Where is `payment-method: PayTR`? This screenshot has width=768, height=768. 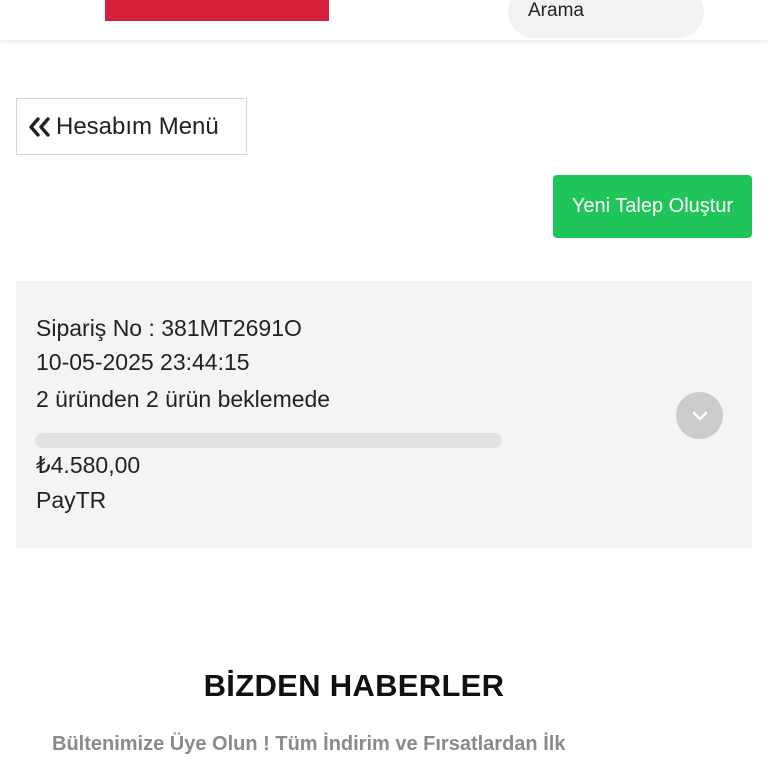 payment-method: PayTR is located at coordinates (71, 500).